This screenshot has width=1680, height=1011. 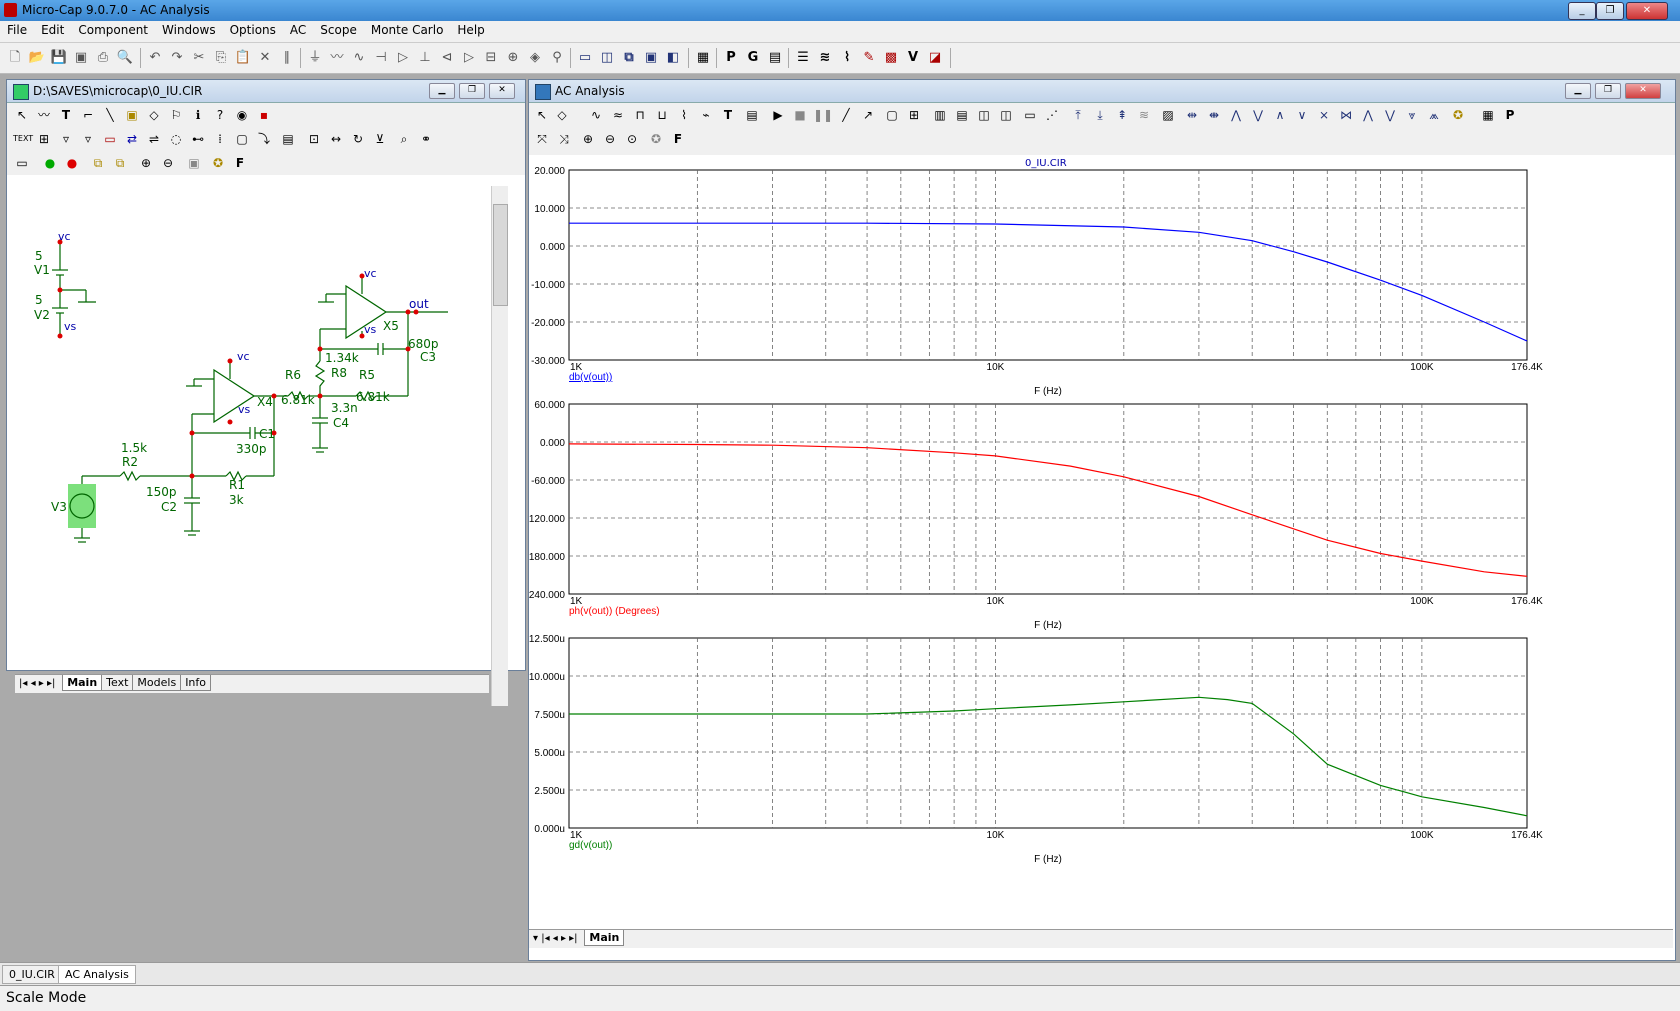 What do you see at coordinates (110, 115) in the screenshot?
I see `diagonal-icon: ╲` at bounding box center [110, 115].